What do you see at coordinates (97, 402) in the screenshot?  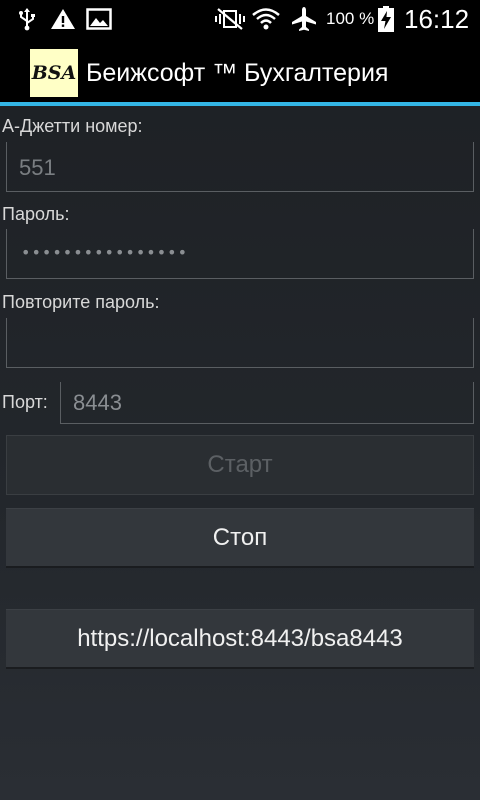 I see `port-value: 8443` at bounding box center [97, 402].